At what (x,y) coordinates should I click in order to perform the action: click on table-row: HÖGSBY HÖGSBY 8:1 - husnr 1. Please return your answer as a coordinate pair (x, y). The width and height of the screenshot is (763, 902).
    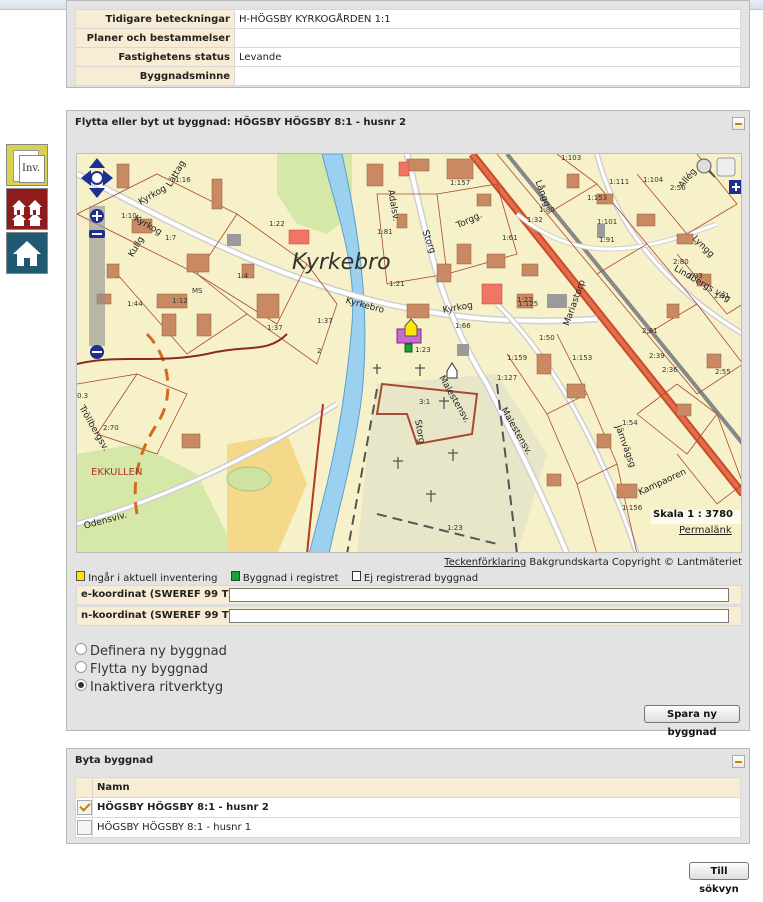
    Looking at the image, I should click on (408, 827).